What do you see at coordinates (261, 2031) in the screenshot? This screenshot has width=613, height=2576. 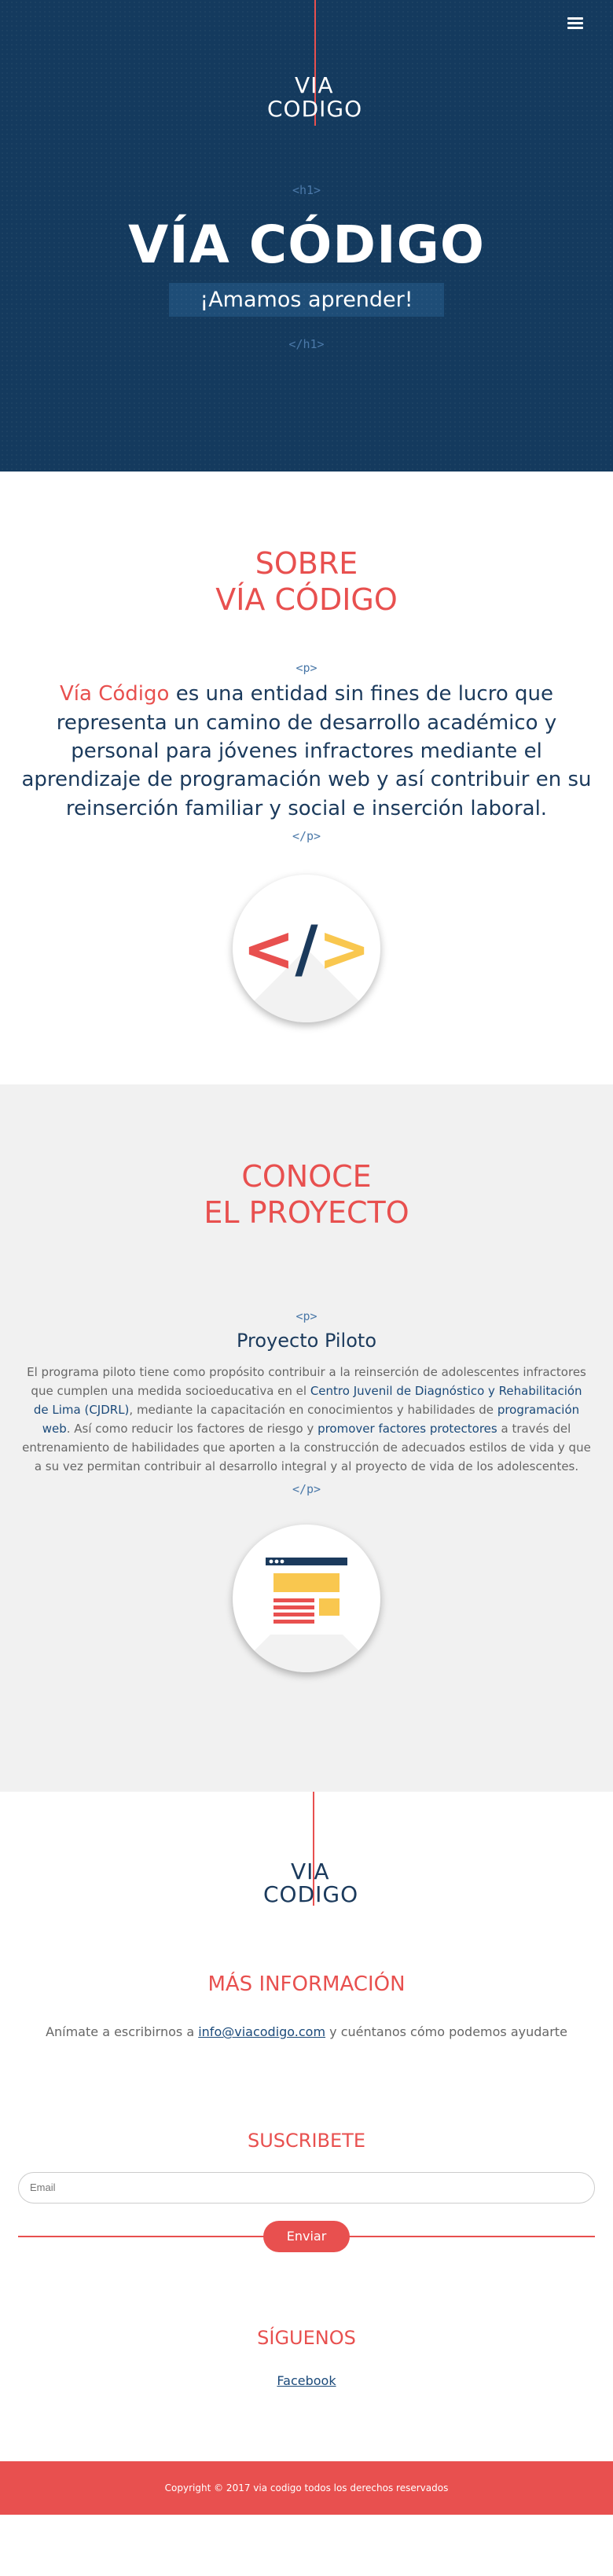 I see `email-link: info@viacodigo.com` at bounding box center [261, 2031].